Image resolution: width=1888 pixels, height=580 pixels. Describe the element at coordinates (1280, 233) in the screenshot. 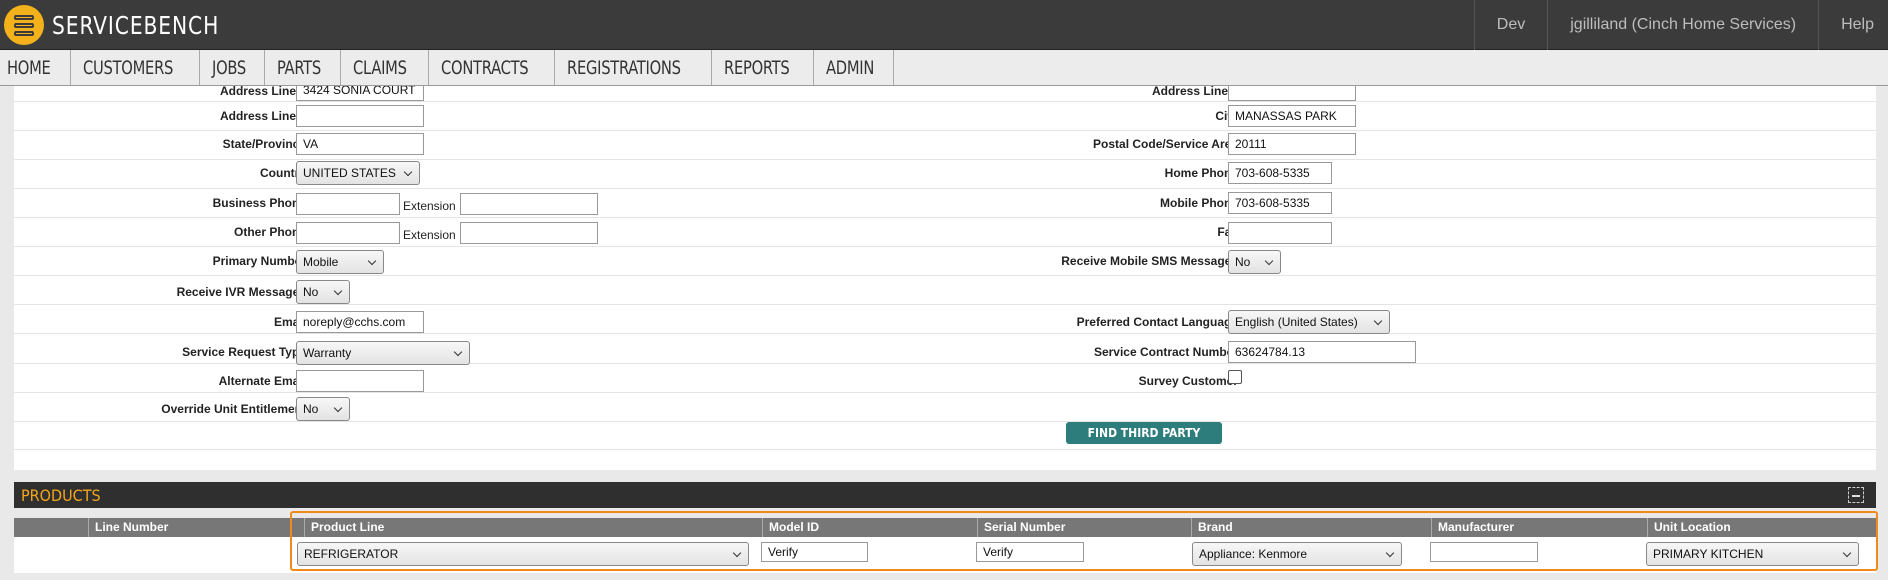

I see `fax-input` at that location.